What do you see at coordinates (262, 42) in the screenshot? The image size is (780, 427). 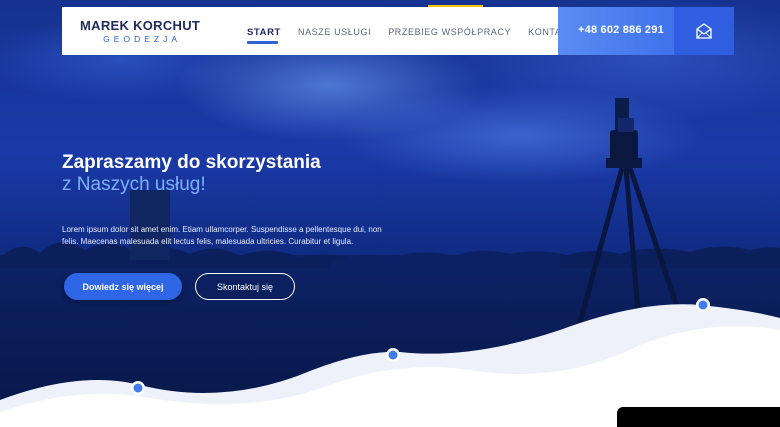 I see `active-nav-indicator` at bounding box center [262, 42].